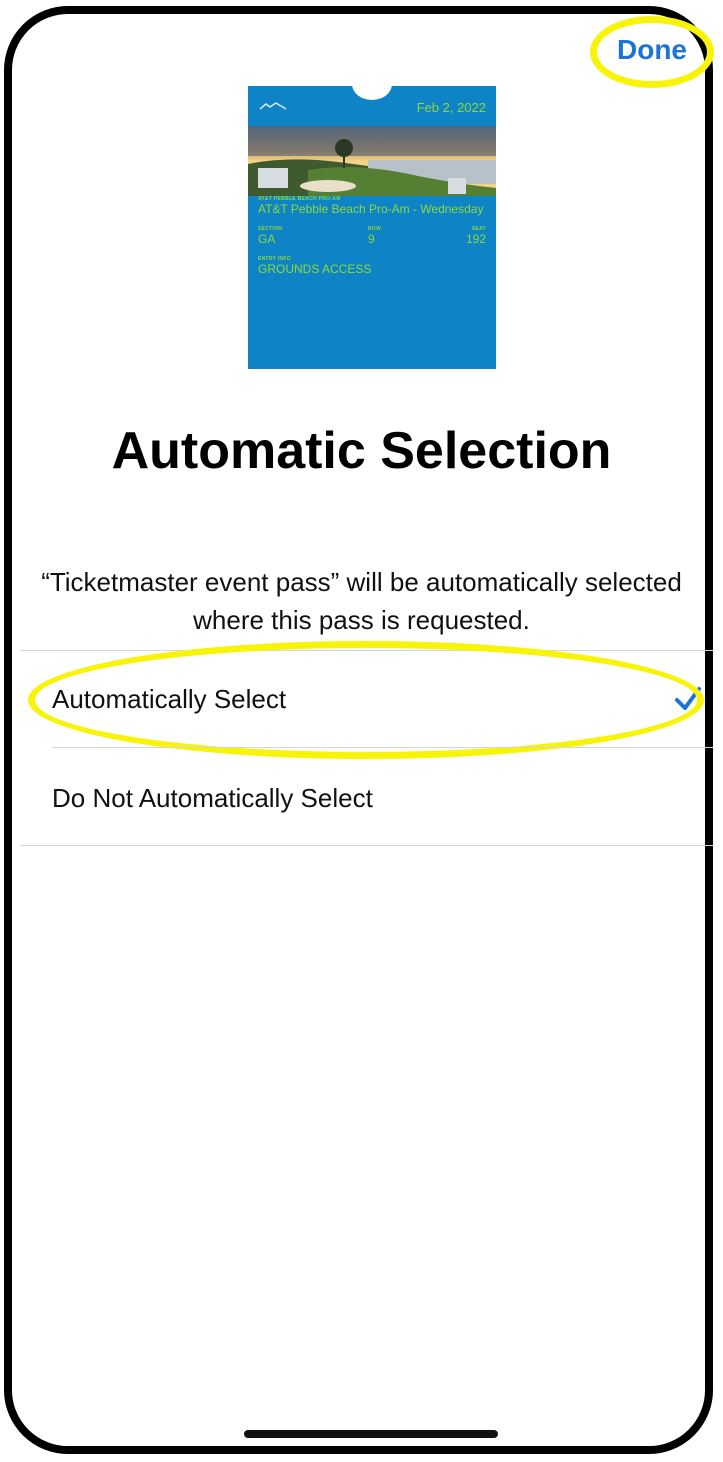 This screenshot has width=723, height=1462. I want to click on section-value: GA, so click(267, 239).